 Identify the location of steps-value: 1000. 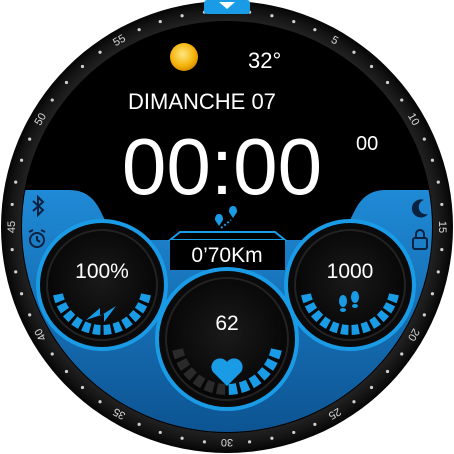
(350, 271).